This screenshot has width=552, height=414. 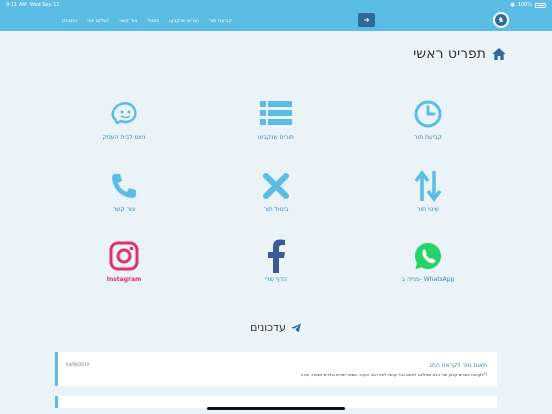 What do you see at coordinates (276, 209) in the screenshot?
I see `tile-label: ביטול תור` at bounding box center [276, 209].